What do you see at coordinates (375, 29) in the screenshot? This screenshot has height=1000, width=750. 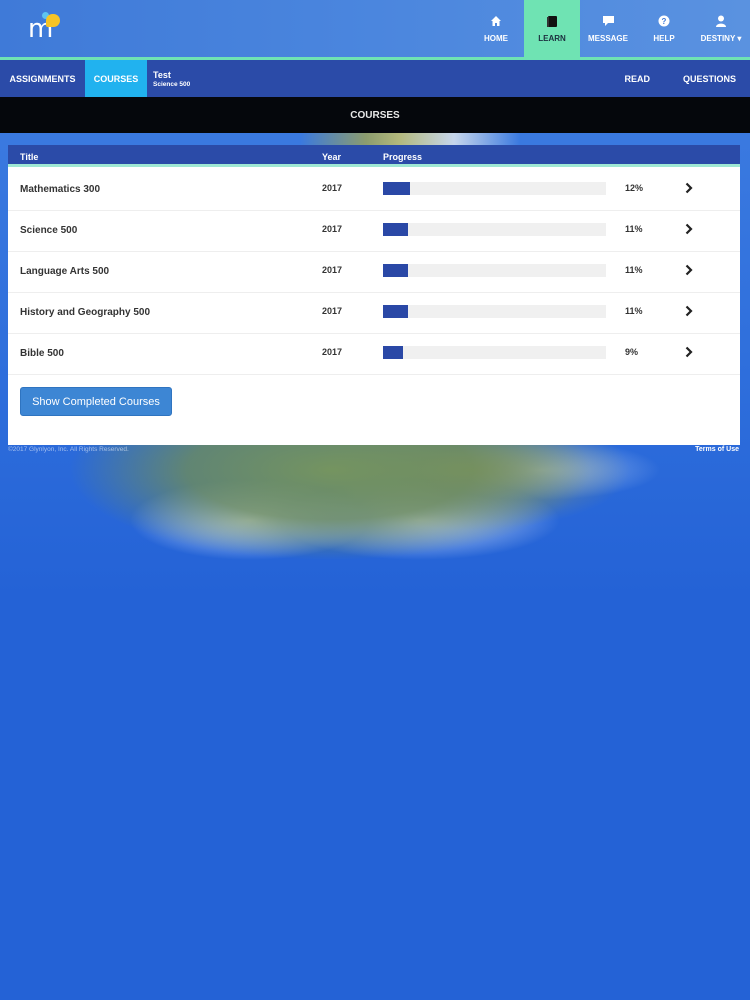 I see `top-header: m HOME LEARN MESSAGE ? HELP DESTINY ▾` at bounding box center [375, 29].